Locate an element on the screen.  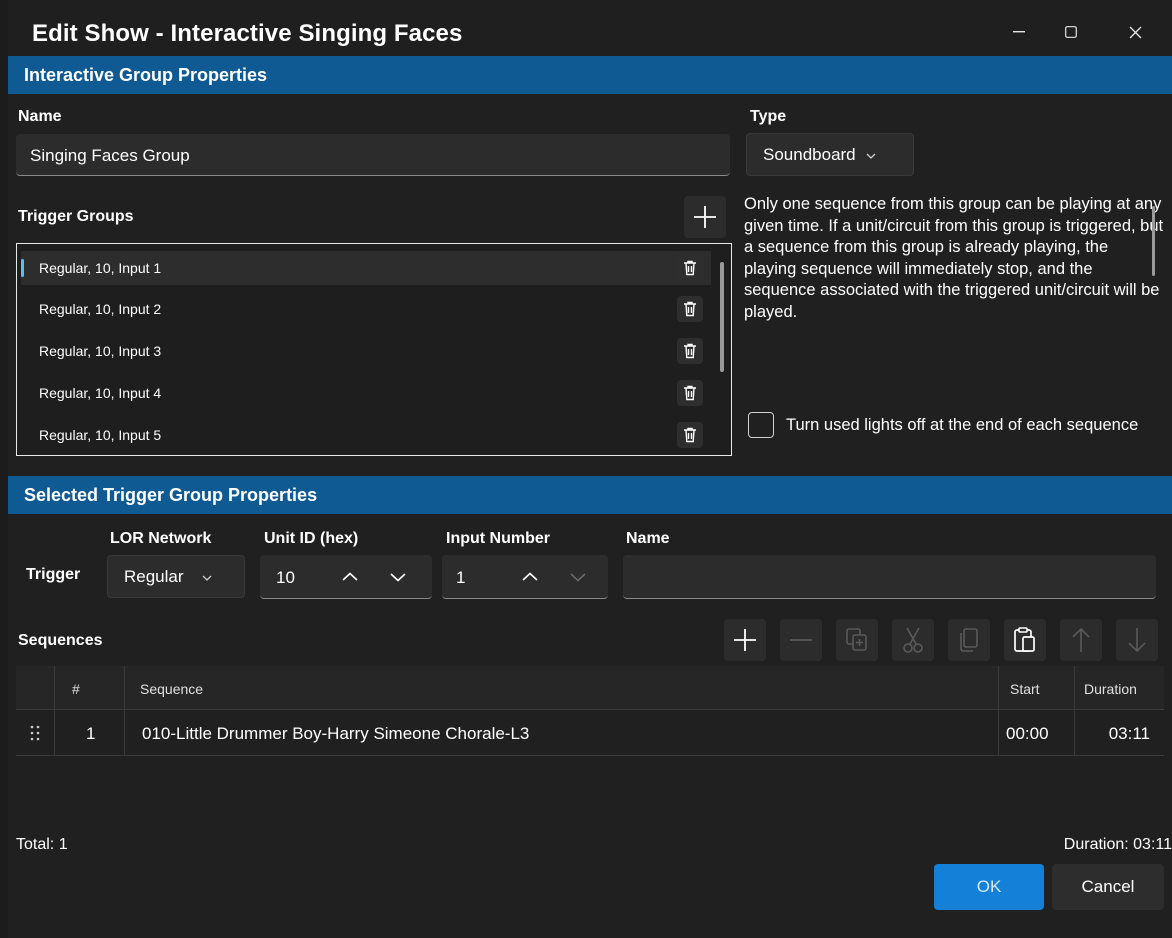
trigger-groups-label: Trigger Groups is located at coordinates (76, 216).